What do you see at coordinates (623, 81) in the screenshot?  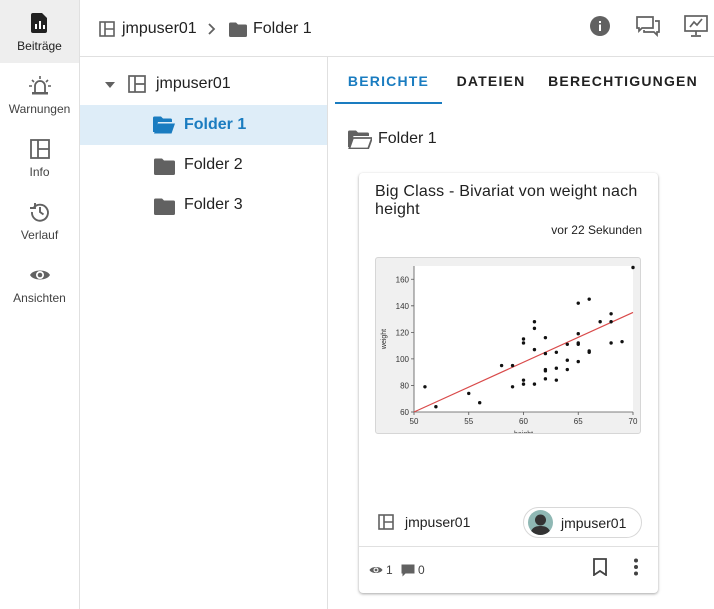 I see `tab-berechtigungen: BERECHTIGUNGEN` at bounding box center [623, 81].